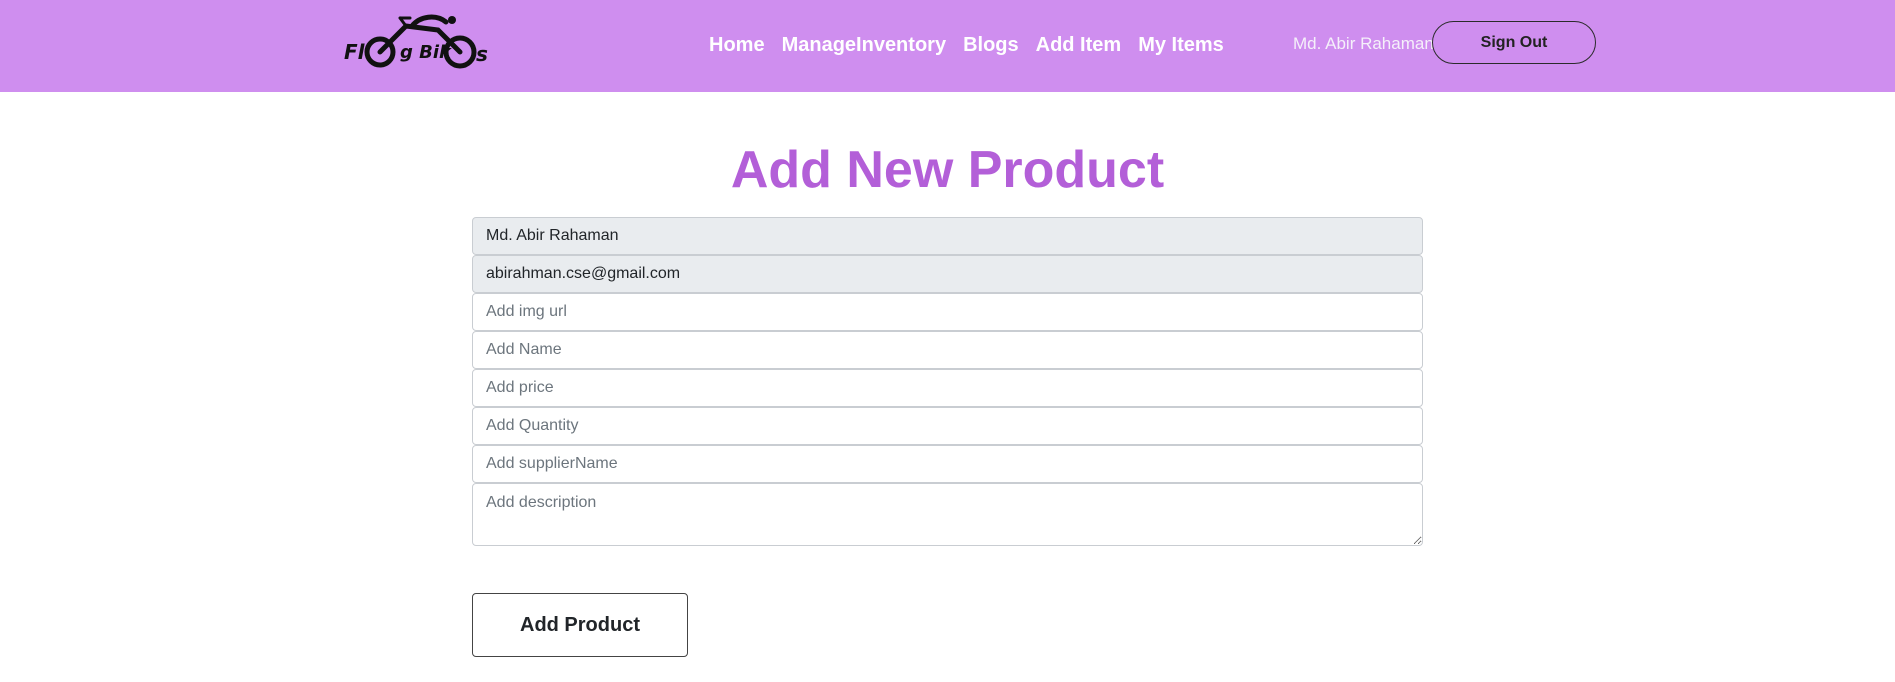  What do you see at coordinates (947, 274) in the screenshot?
I see `email-field` at bounding box center [947, 274].